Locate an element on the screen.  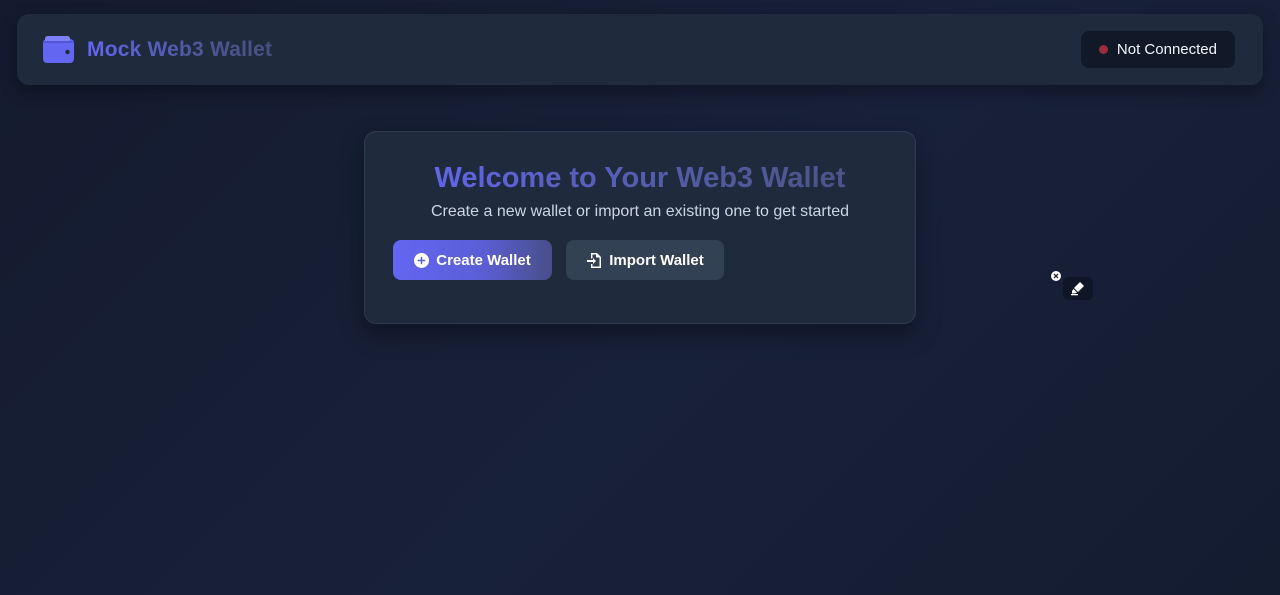
import-wallet-button: Import Wallet is located at coordinates (645, 260).